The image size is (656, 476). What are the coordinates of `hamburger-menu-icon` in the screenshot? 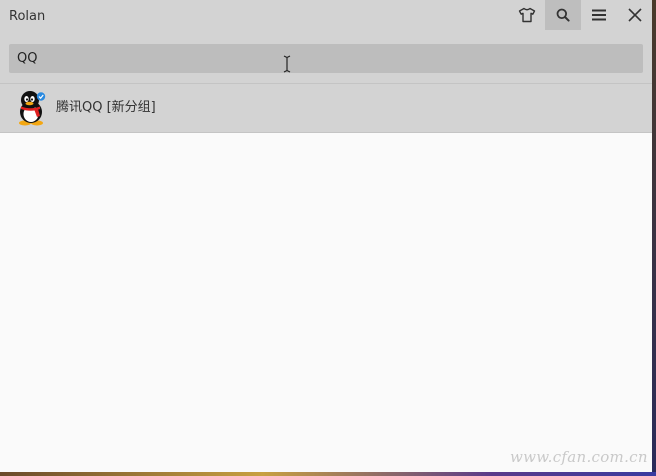 It's located at (599, 15).